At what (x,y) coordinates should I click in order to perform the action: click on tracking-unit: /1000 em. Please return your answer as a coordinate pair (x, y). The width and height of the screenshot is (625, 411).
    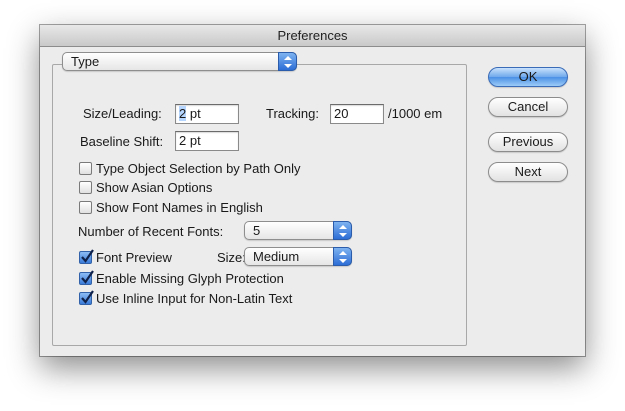
    Looking at the image, I should click on (415, 113).